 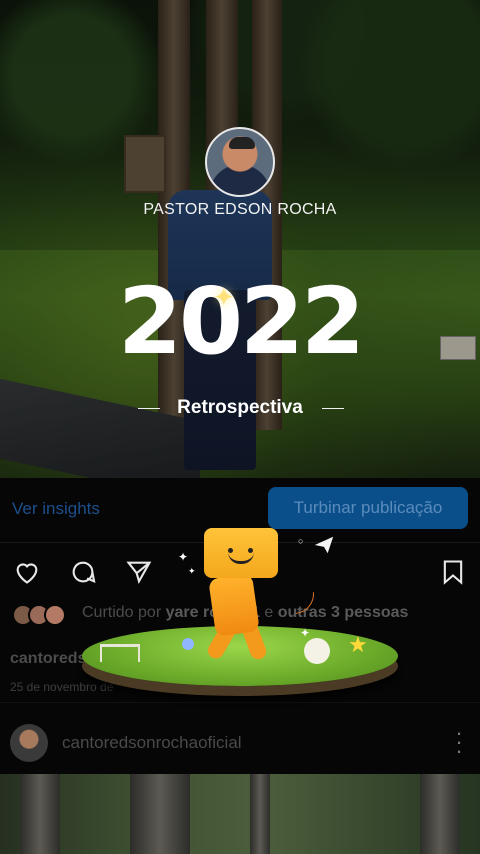 What do you see at coordinates (453, 572) in the screenshot?
I see `bookmark-icon` at bounding box center [453, 572].